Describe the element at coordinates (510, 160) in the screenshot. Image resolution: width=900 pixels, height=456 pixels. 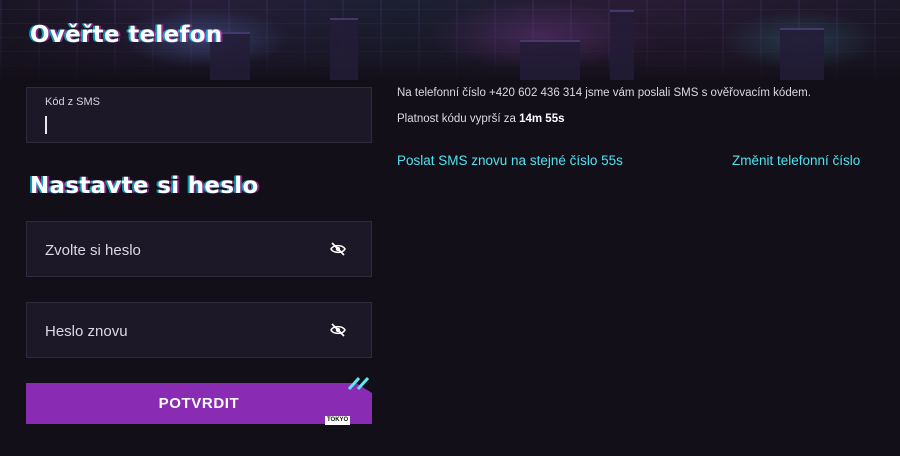
I see `resend-sms-link: Poslat SMS znovu na stejné číslo 55s` at that location.